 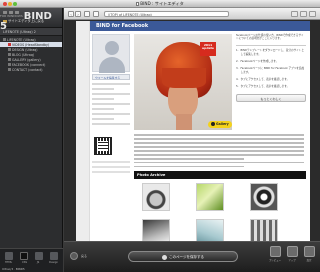 What do you see at coordinates (83, 131) in the screenshot?
I see `page-gutter` at bounding box center [83, 131].